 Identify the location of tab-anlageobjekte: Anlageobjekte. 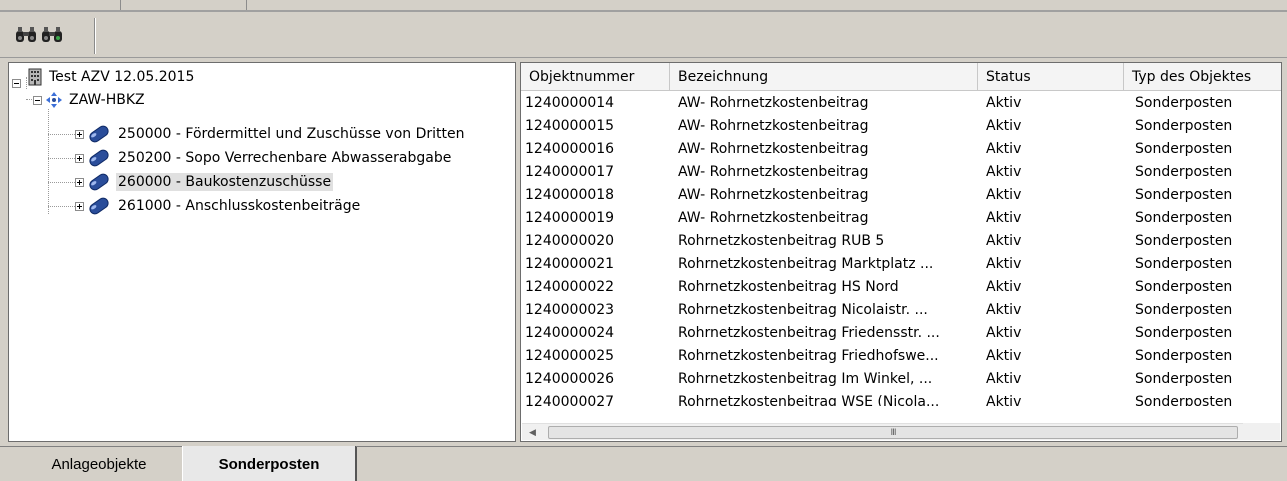
(99, 464).